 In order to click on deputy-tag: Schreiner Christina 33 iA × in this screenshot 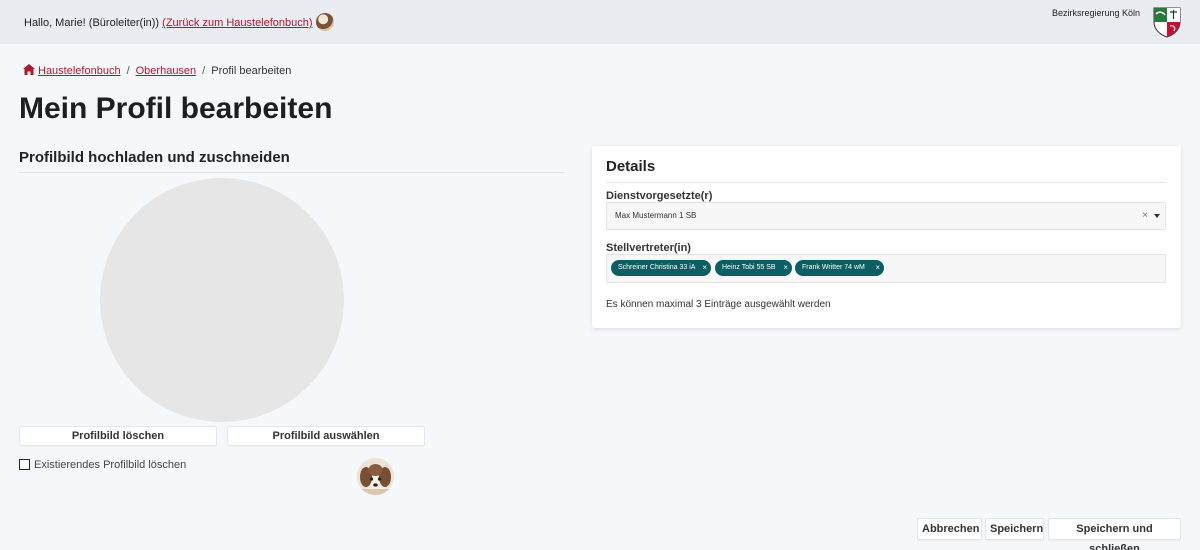, I will do `click(661, 268)`.